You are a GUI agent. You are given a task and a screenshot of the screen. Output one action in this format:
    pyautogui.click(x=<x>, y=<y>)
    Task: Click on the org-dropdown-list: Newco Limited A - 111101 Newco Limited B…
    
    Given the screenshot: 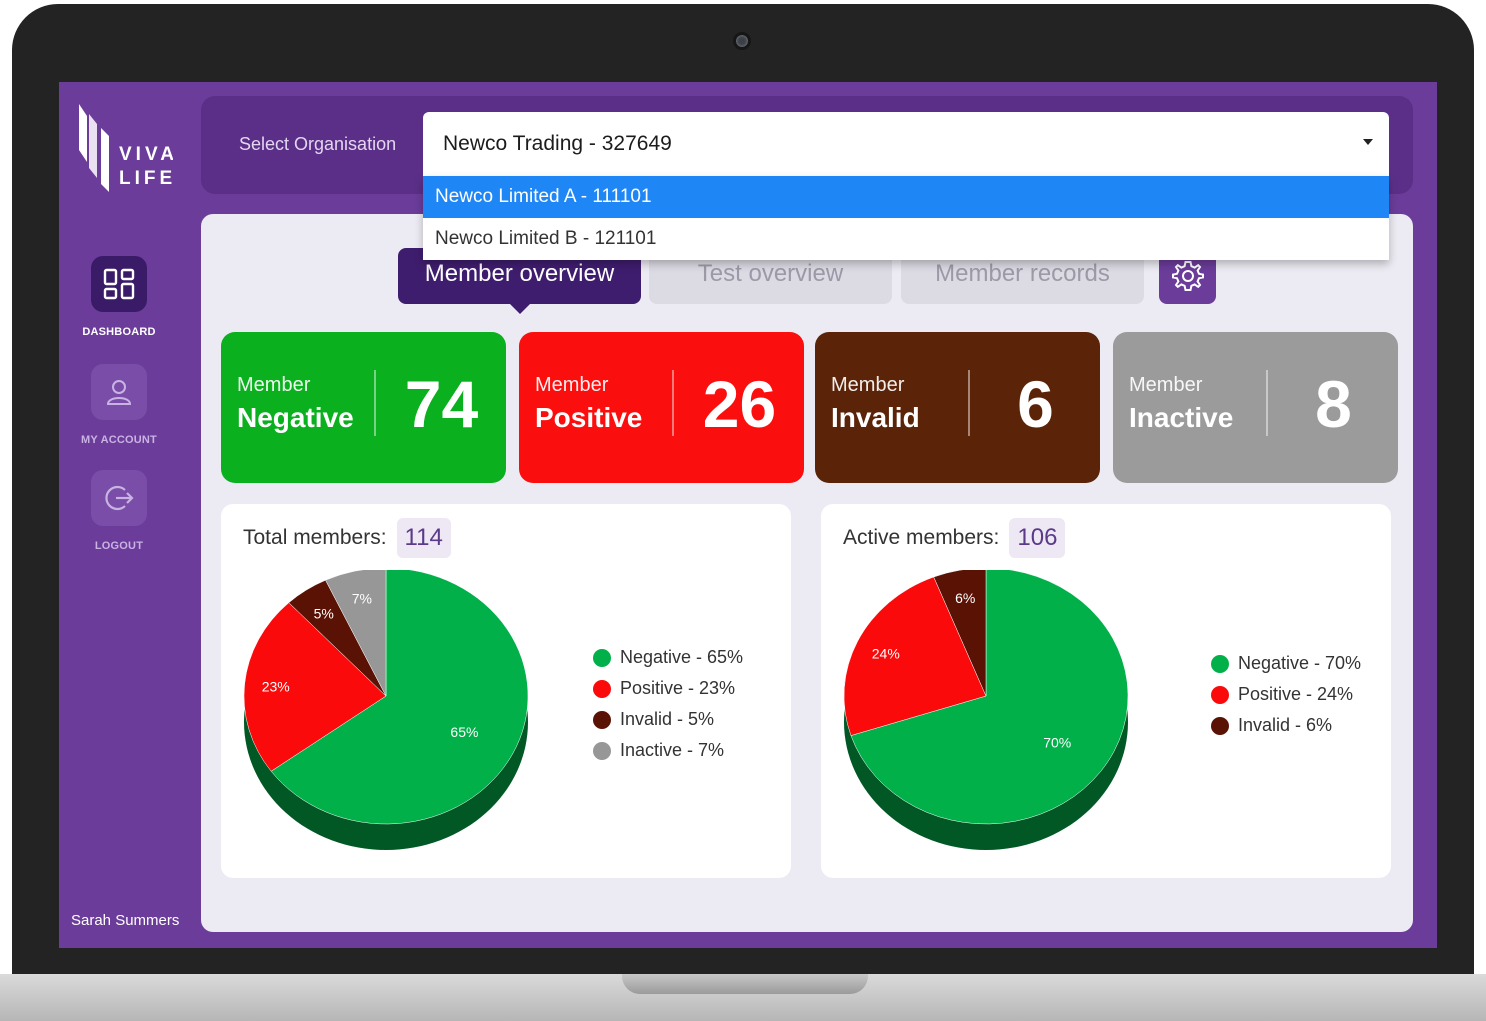 What is the action you would take?
    pyautogui.click(x=906, y=218)
    